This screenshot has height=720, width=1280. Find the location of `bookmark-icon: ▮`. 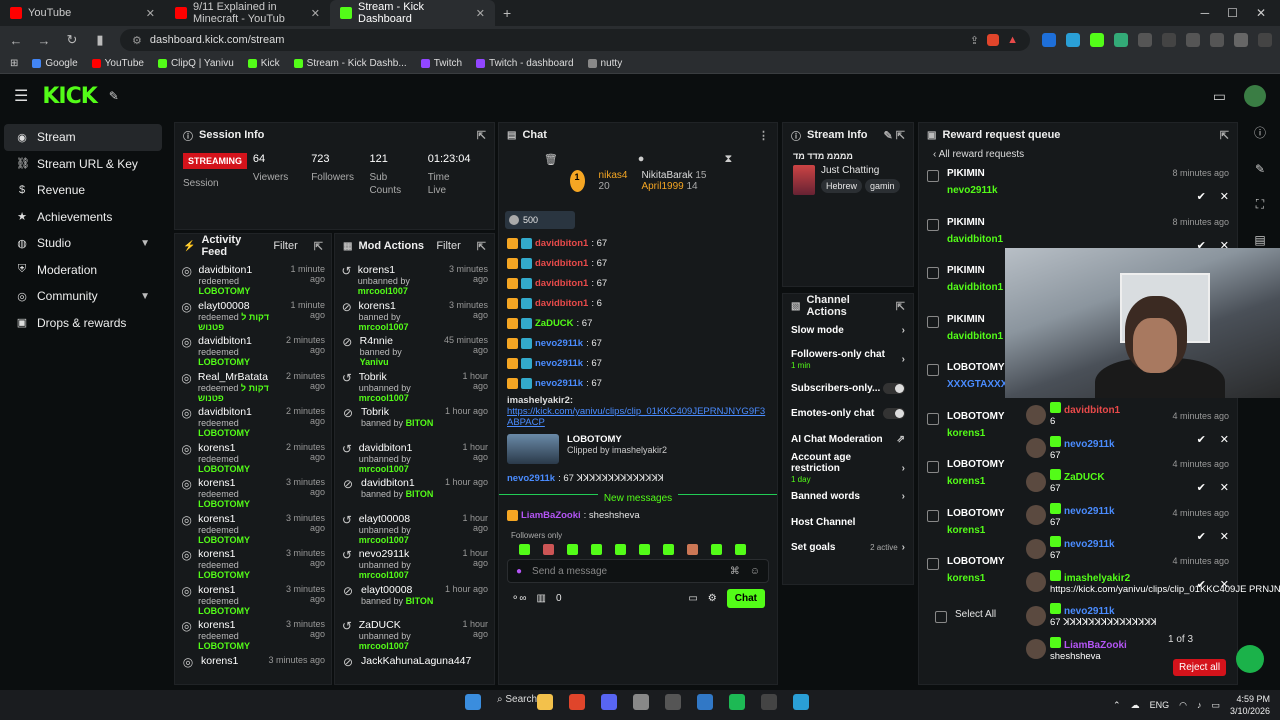

bookmark-icon: ▮ is located at coordinates (100, 40).